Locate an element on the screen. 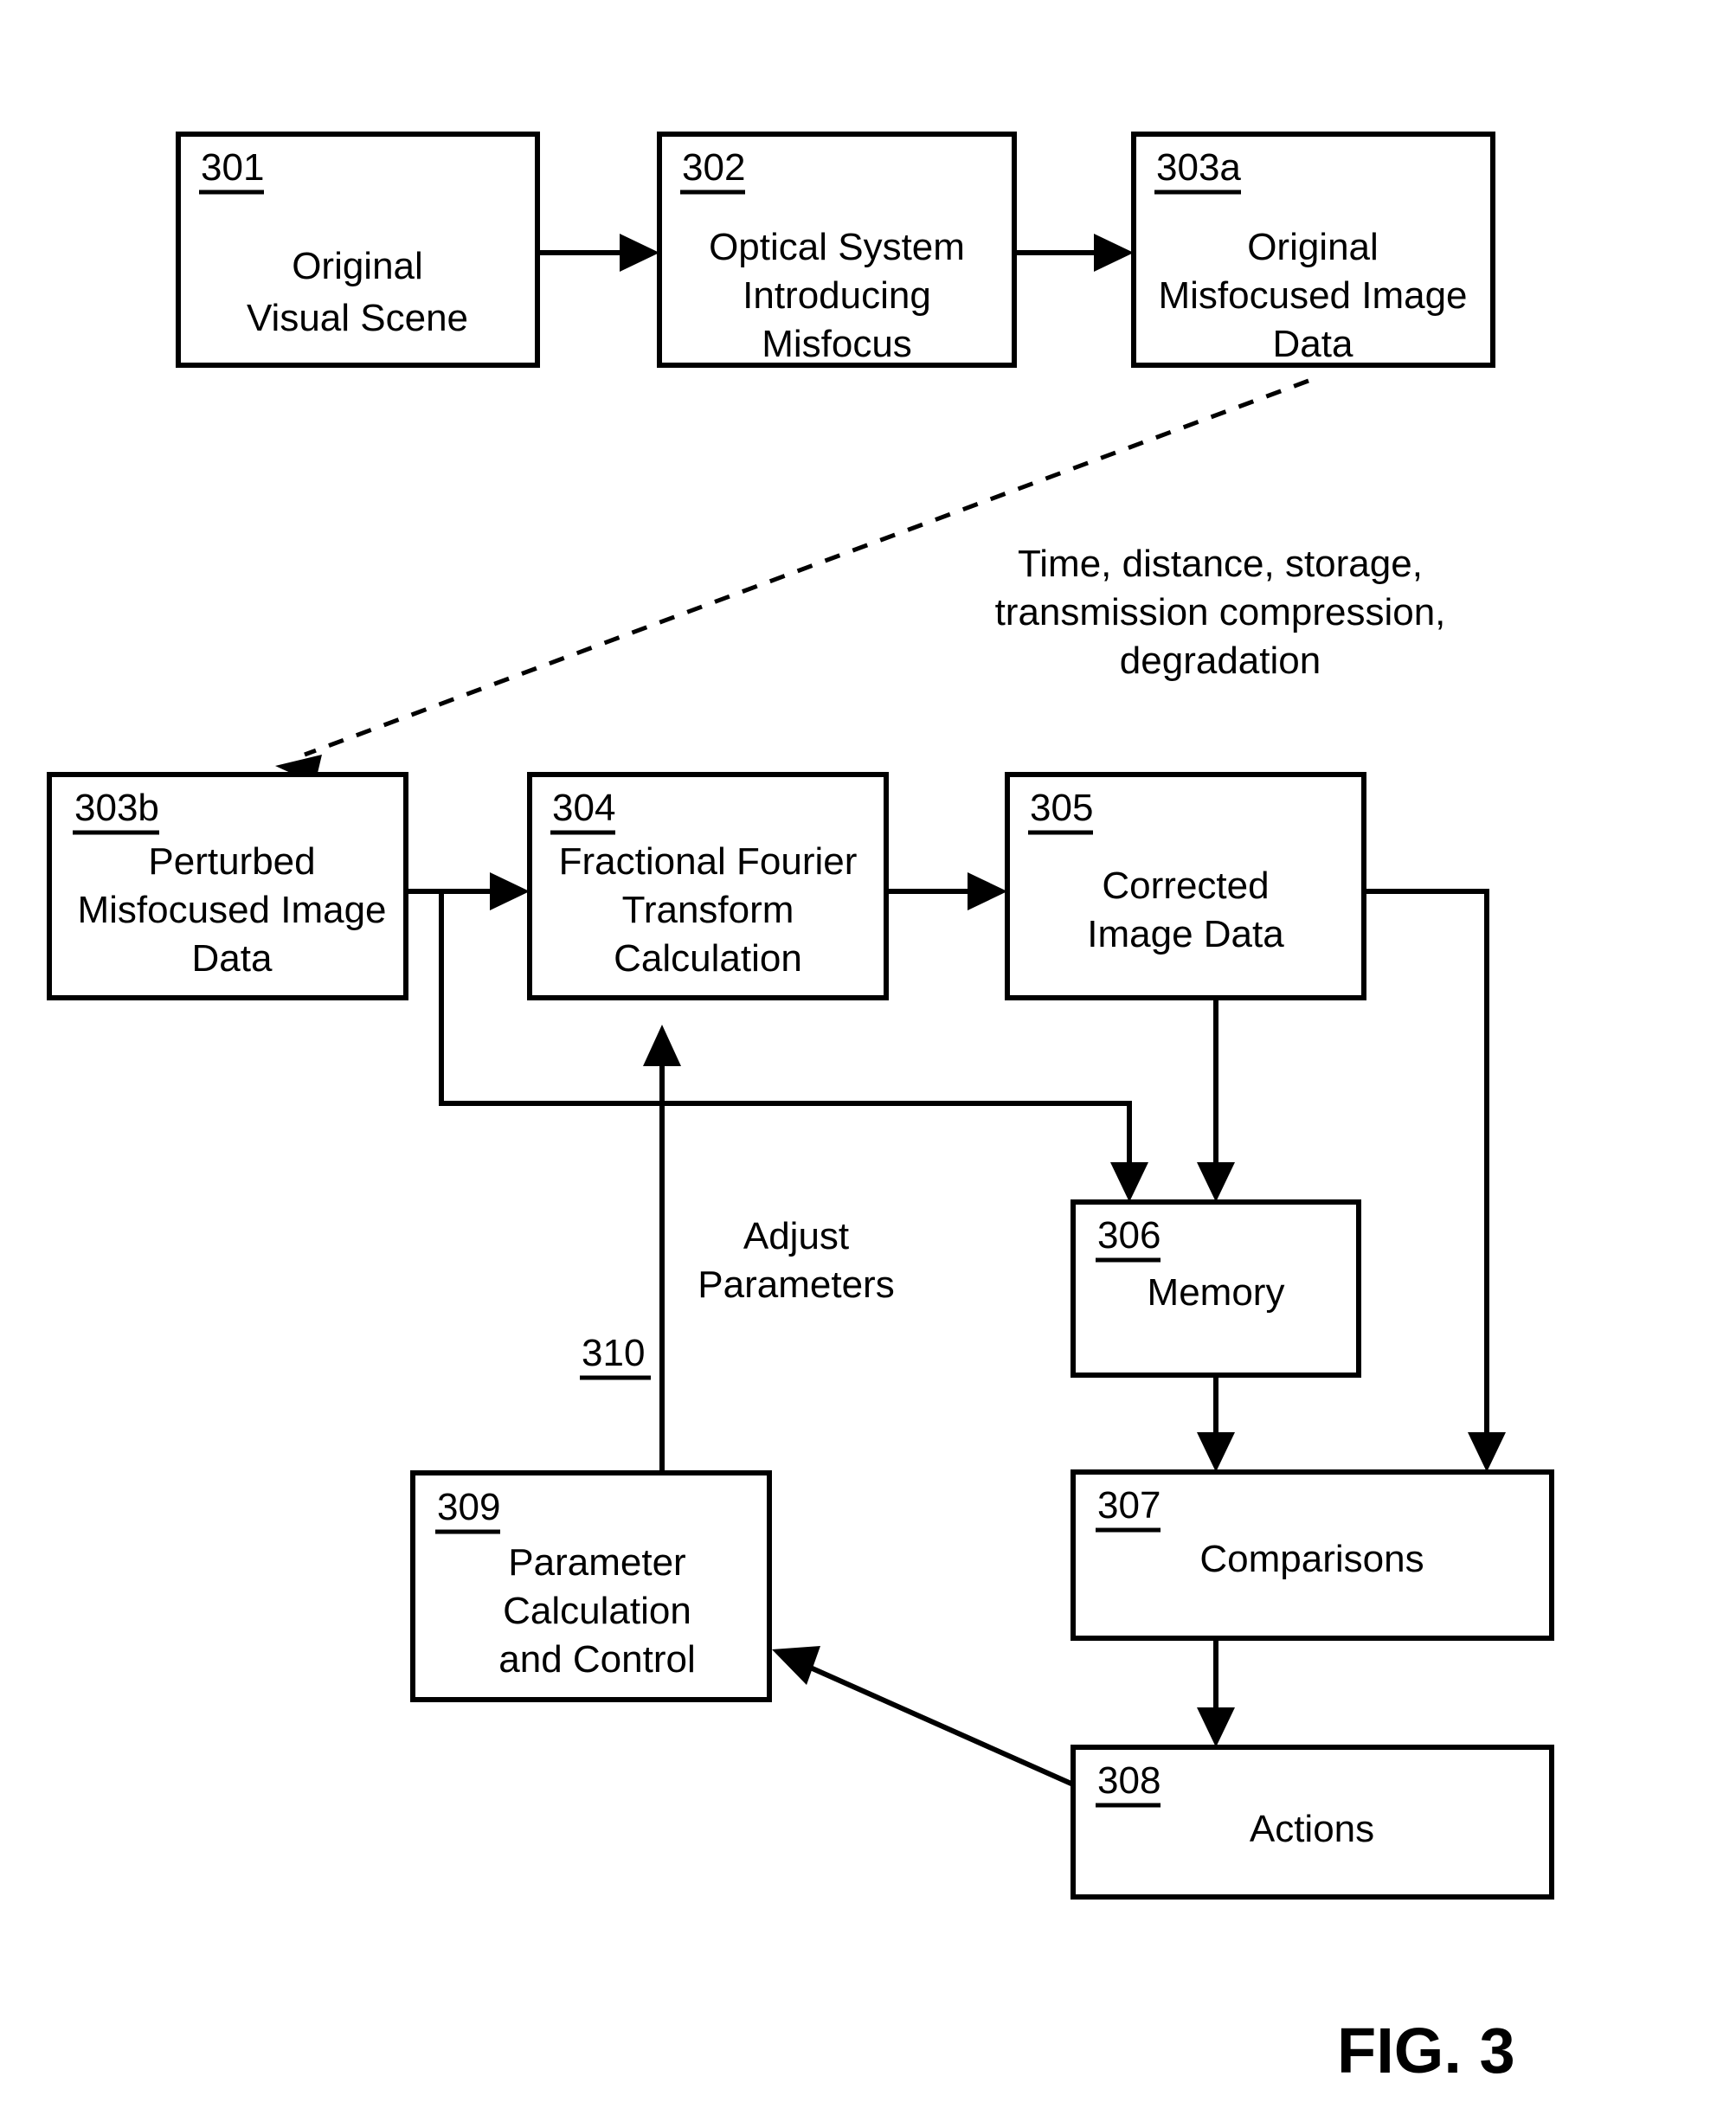 The width and height of the screenshot is (1736, 2128). node-306-ref: 306 is located at coordinates (1129, 1235).